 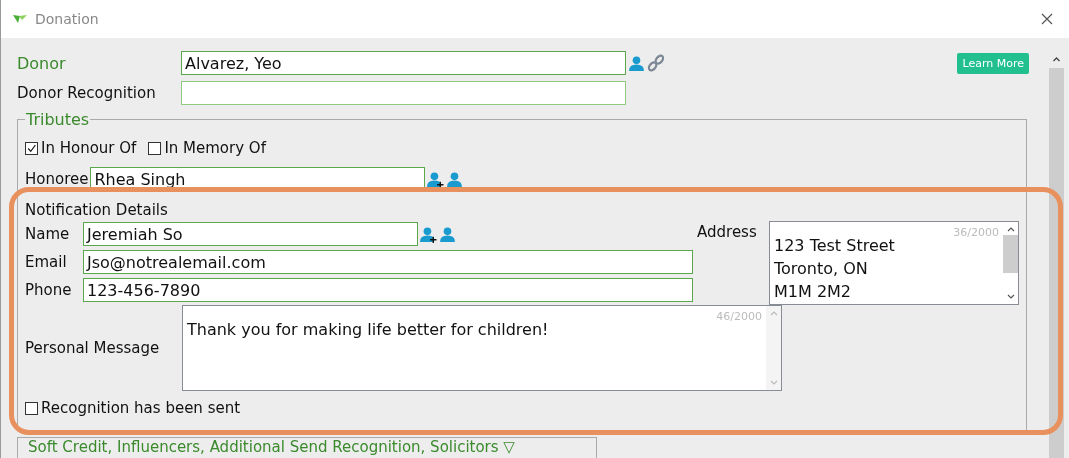 I want to click on address-text-area: 36/2000 123 Test Street Toronto, ON M1M 2M2, so click(x=894, y=263).